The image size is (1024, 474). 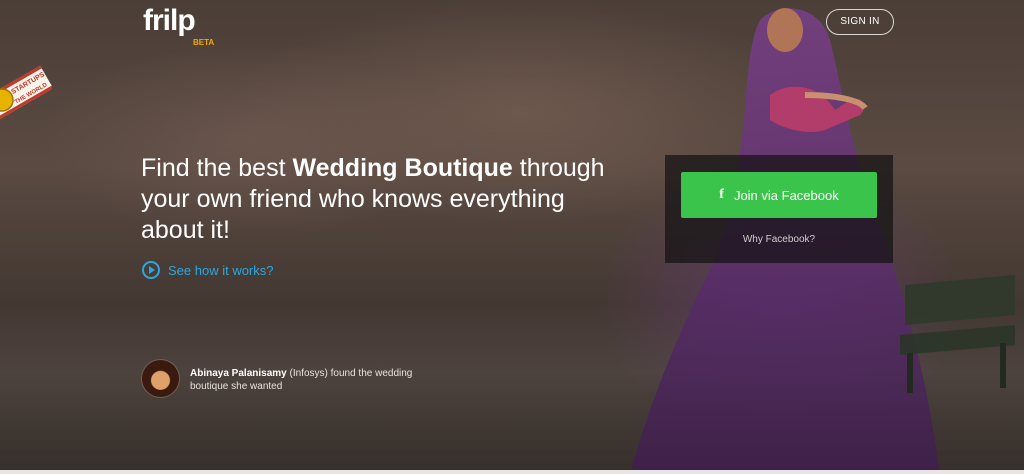 I want to click on frilp-logo: frilp BETA, so click(x=178, y=26).